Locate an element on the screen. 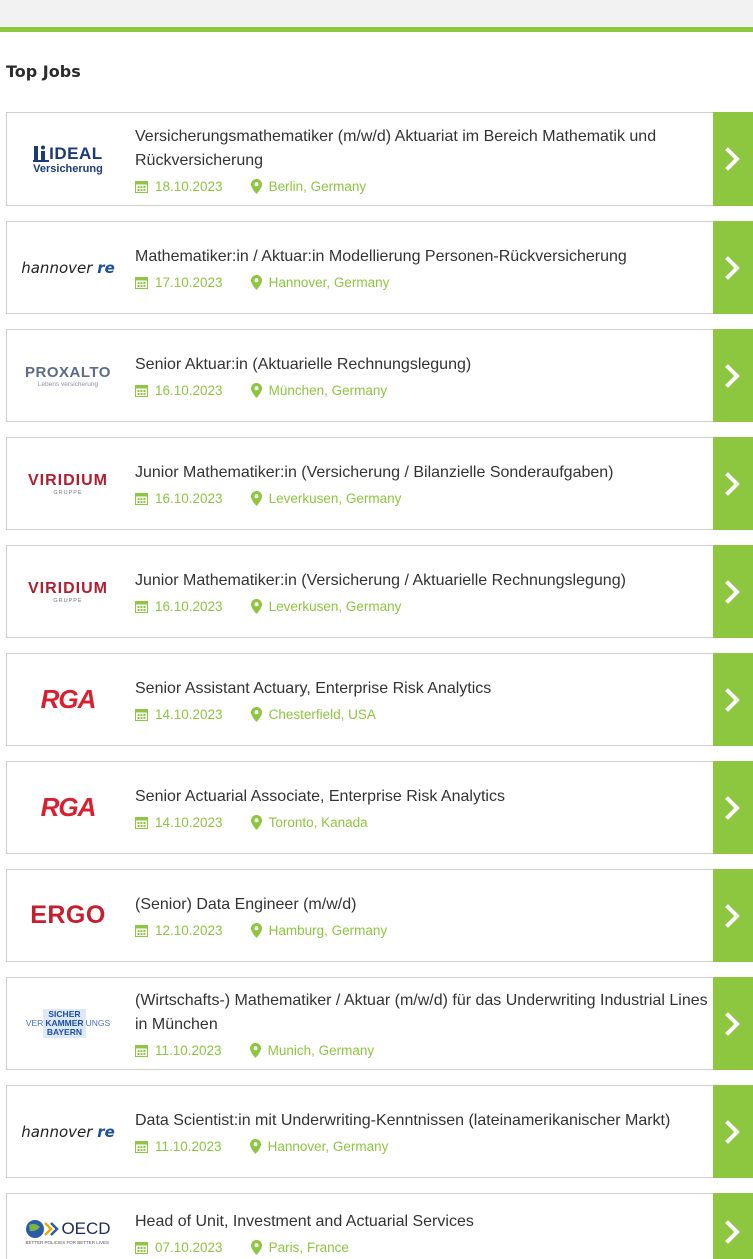 Image resolution: width=753 pixels, height=1259 pixels. job-date: 11.10.2023 is located at coordinates (178, 1050).